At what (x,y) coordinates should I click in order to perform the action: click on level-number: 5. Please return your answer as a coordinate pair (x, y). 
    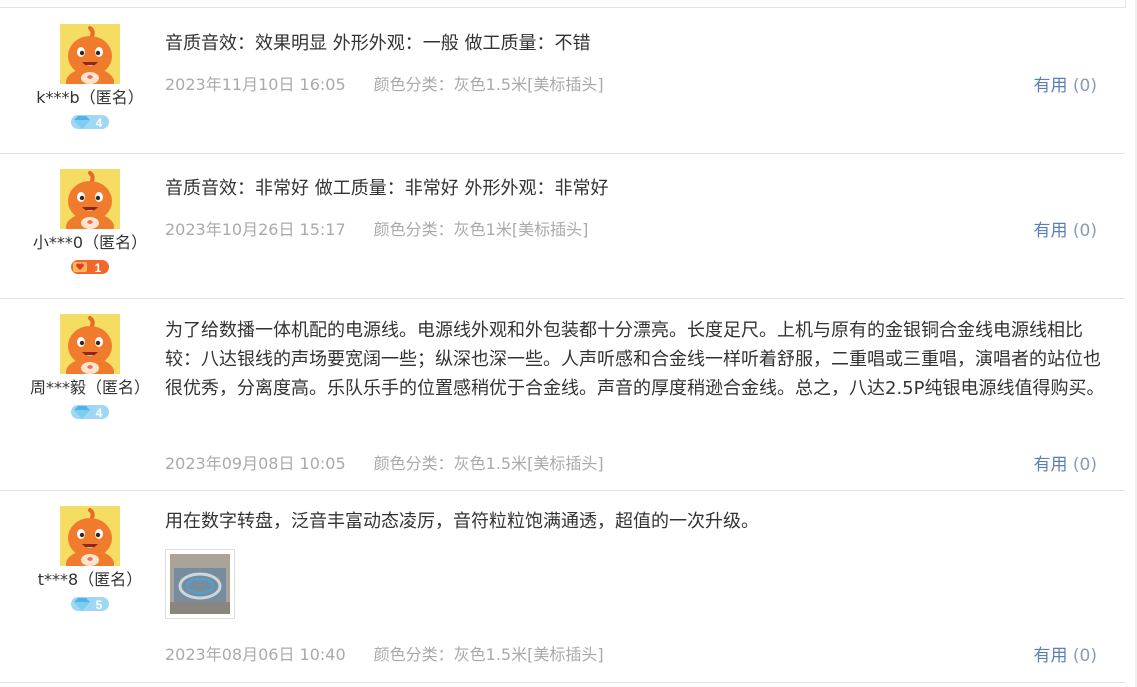
    Looking at the image, I should click on (99, 605).